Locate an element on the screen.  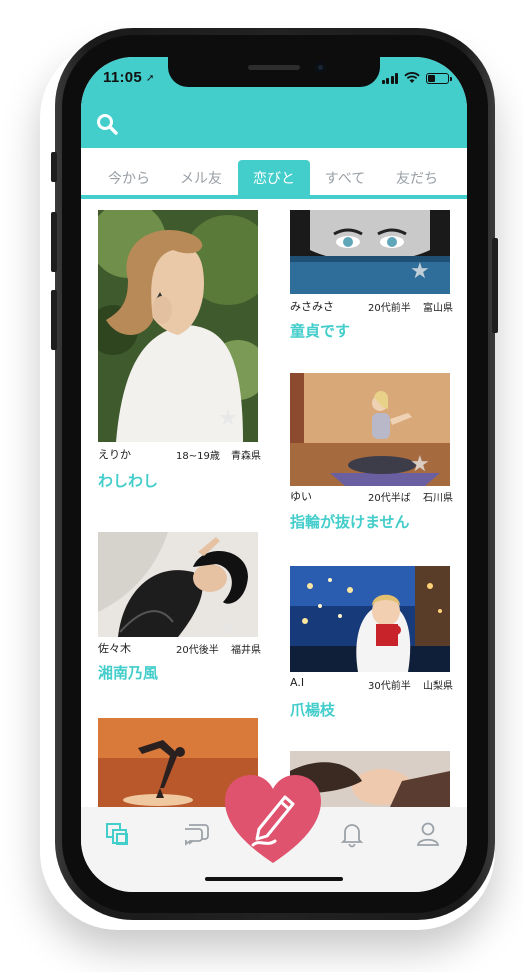
heart-pen-icon is located at coordinates (273, 819).